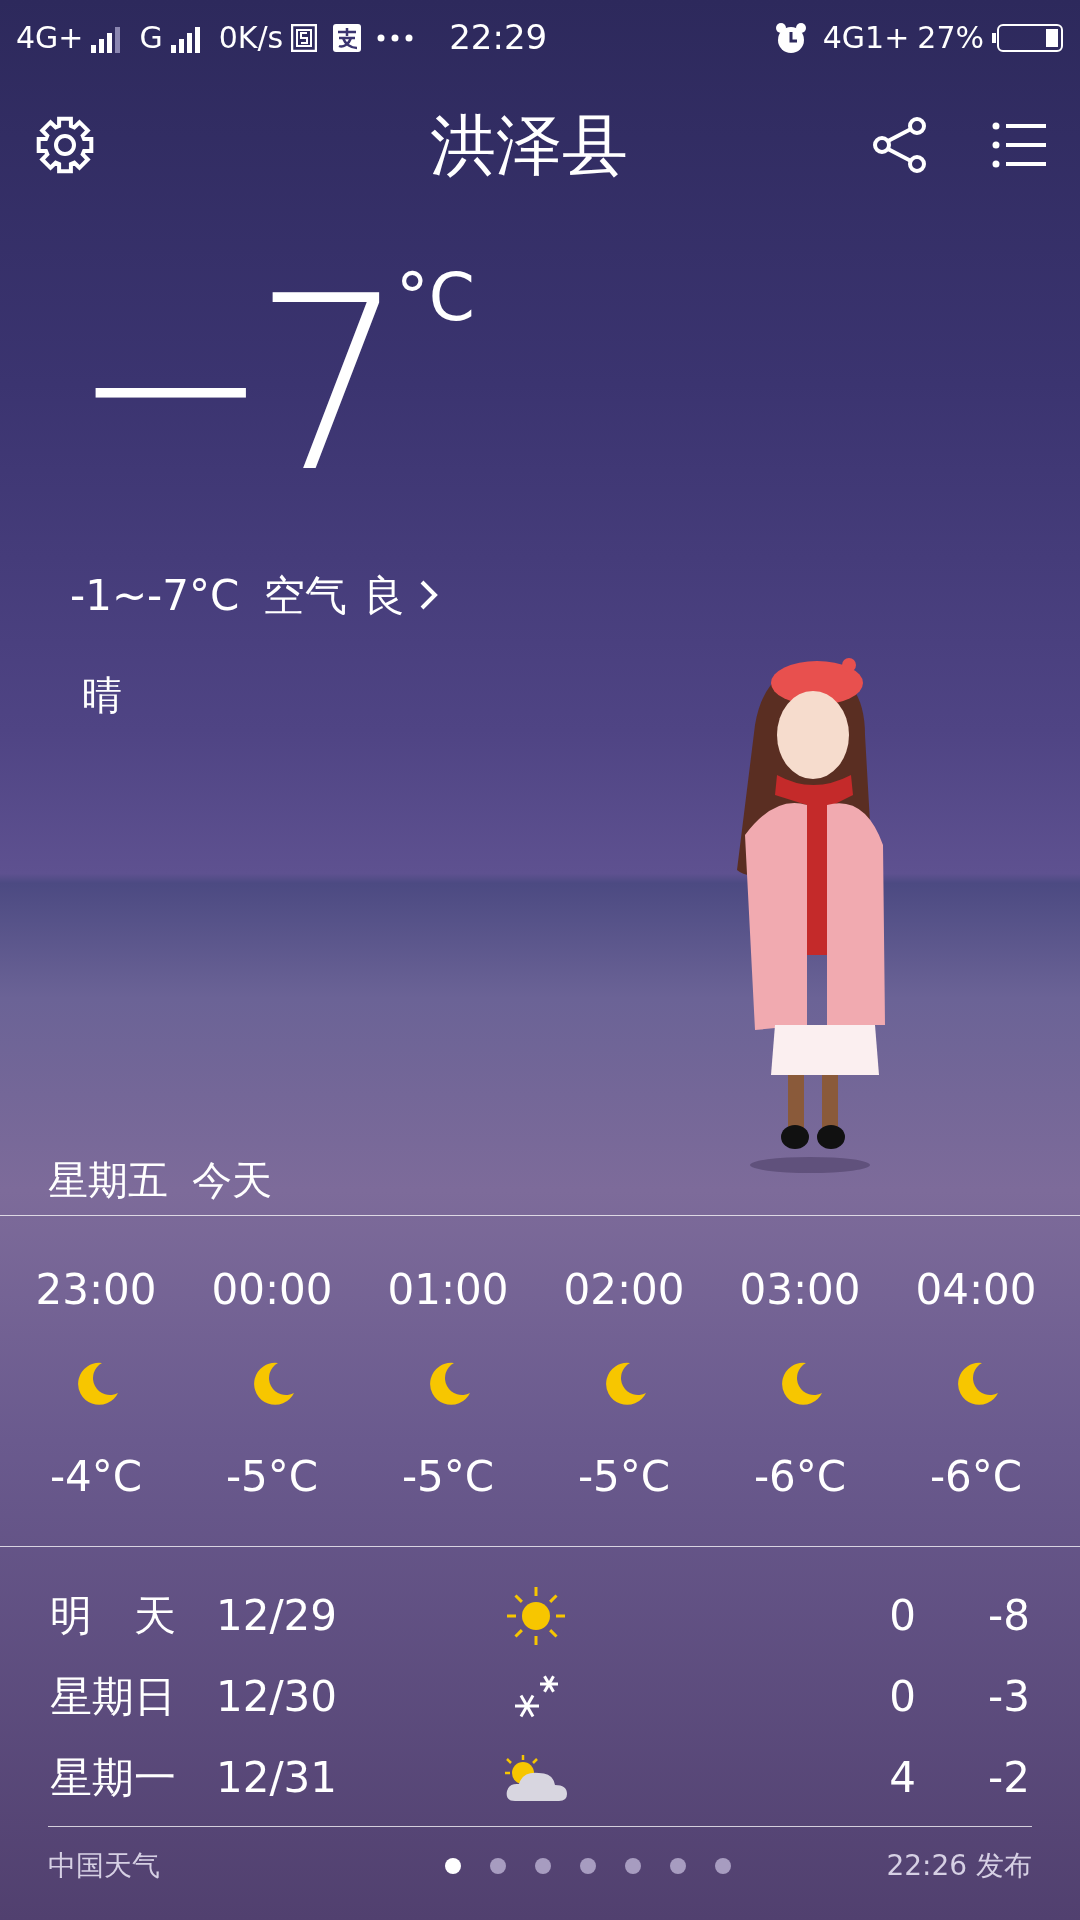  Describe the element at coordinates (277, 1697) in the screenshot. I see `forecast-date: 12/30` at that location.